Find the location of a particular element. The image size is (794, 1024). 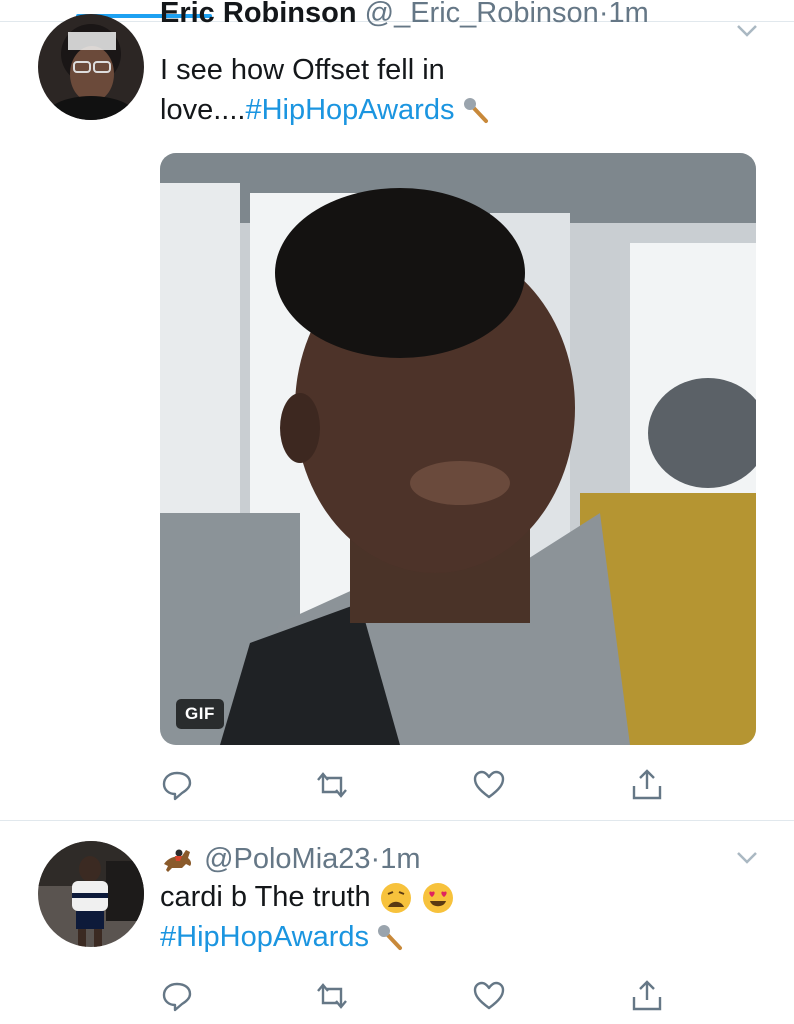

tweet-header: Eric Robinson @_Eric_Robinson·1m is located at coordinates (404, 15).